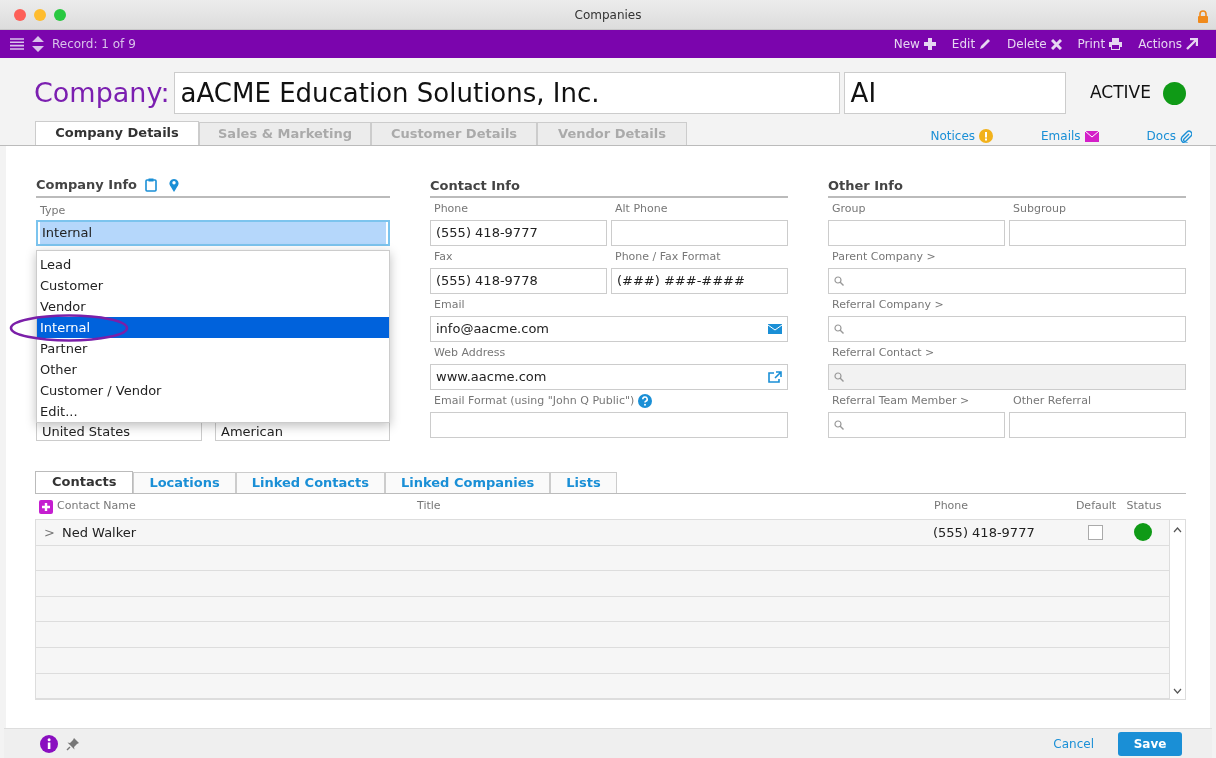 This screenshot has width=1216, height=758. What do you see at coordinates (1056, 44) in the screenshot?
I see `close-icon` at bounding box center [1056, 44].